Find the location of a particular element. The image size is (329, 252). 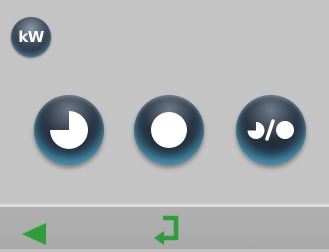

half-or-full-mode-button is located at coordinates (271, 130).